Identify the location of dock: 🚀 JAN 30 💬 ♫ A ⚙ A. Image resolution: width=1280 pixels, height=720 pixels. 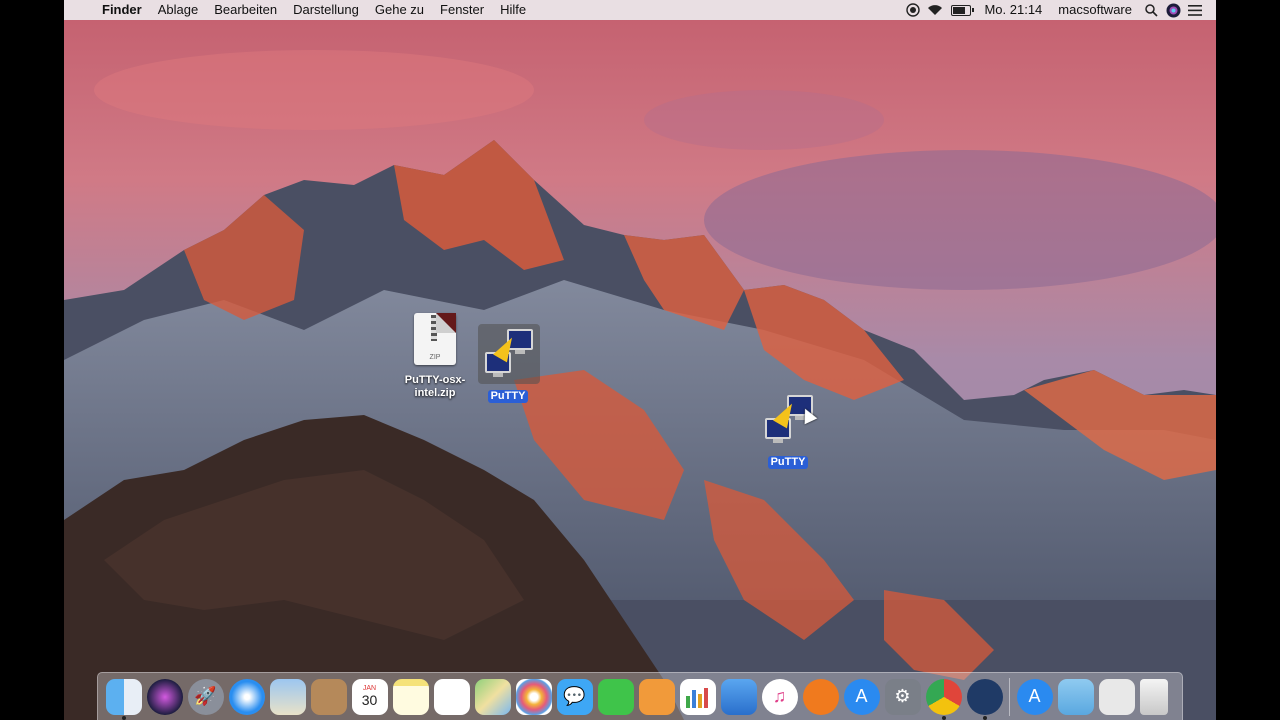
(640, 696).